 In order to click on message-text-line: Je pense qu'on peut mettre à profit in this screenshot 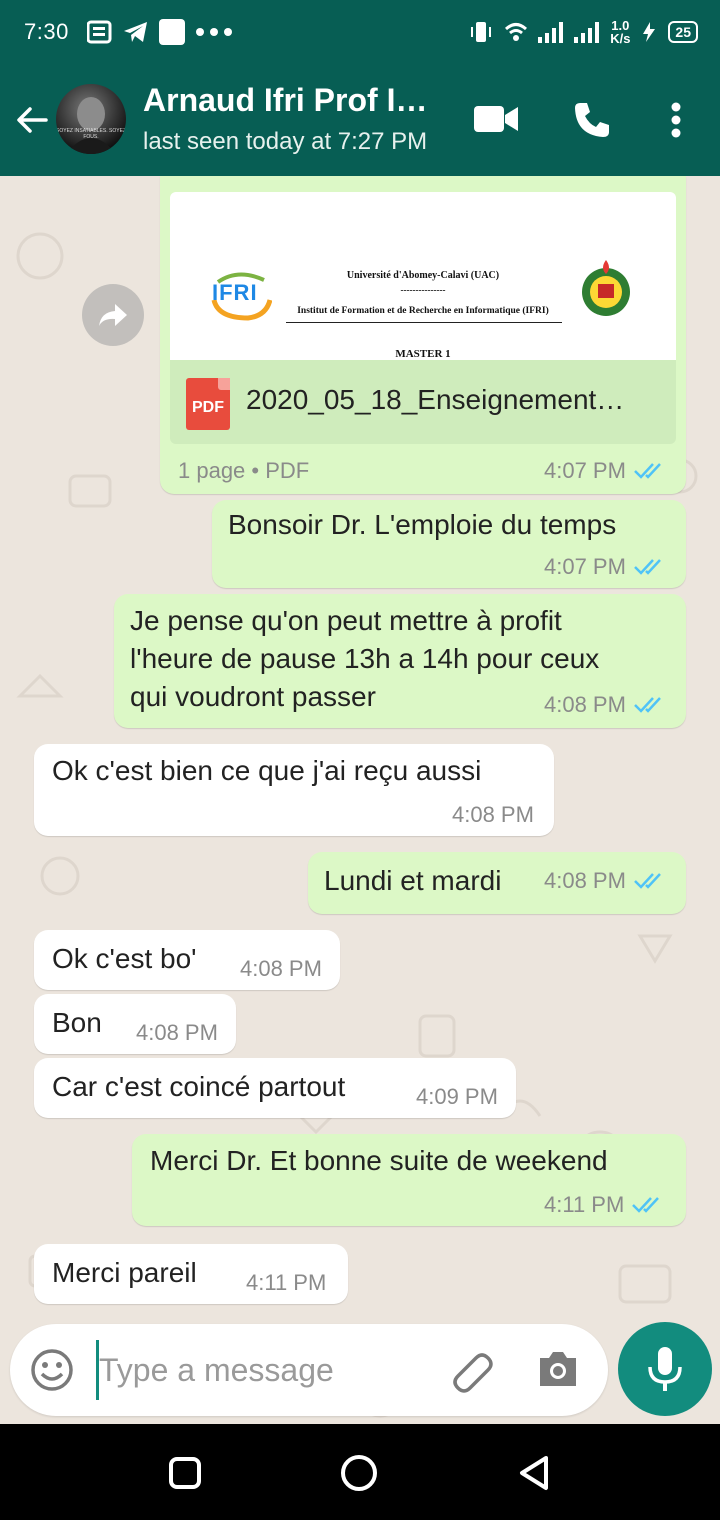, I will do `click(346, 620)`.